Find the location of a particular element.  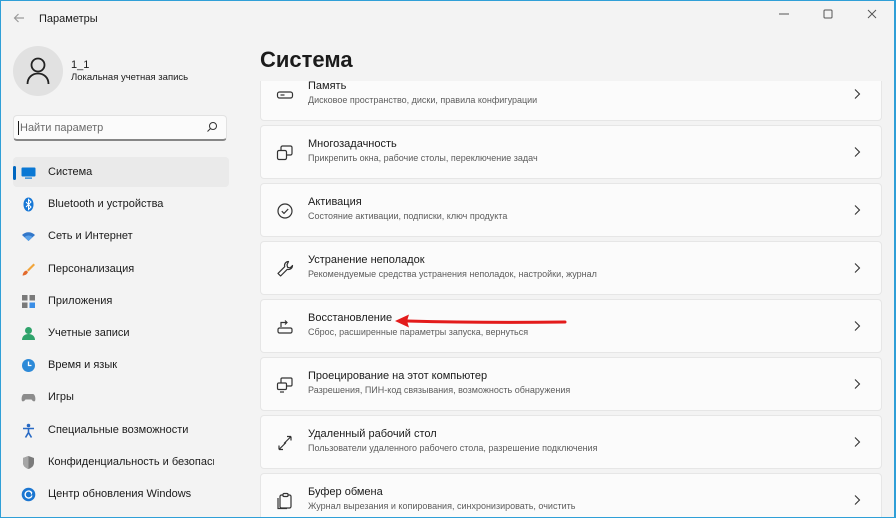

recovery-icon is located at coordinates (285, 327).